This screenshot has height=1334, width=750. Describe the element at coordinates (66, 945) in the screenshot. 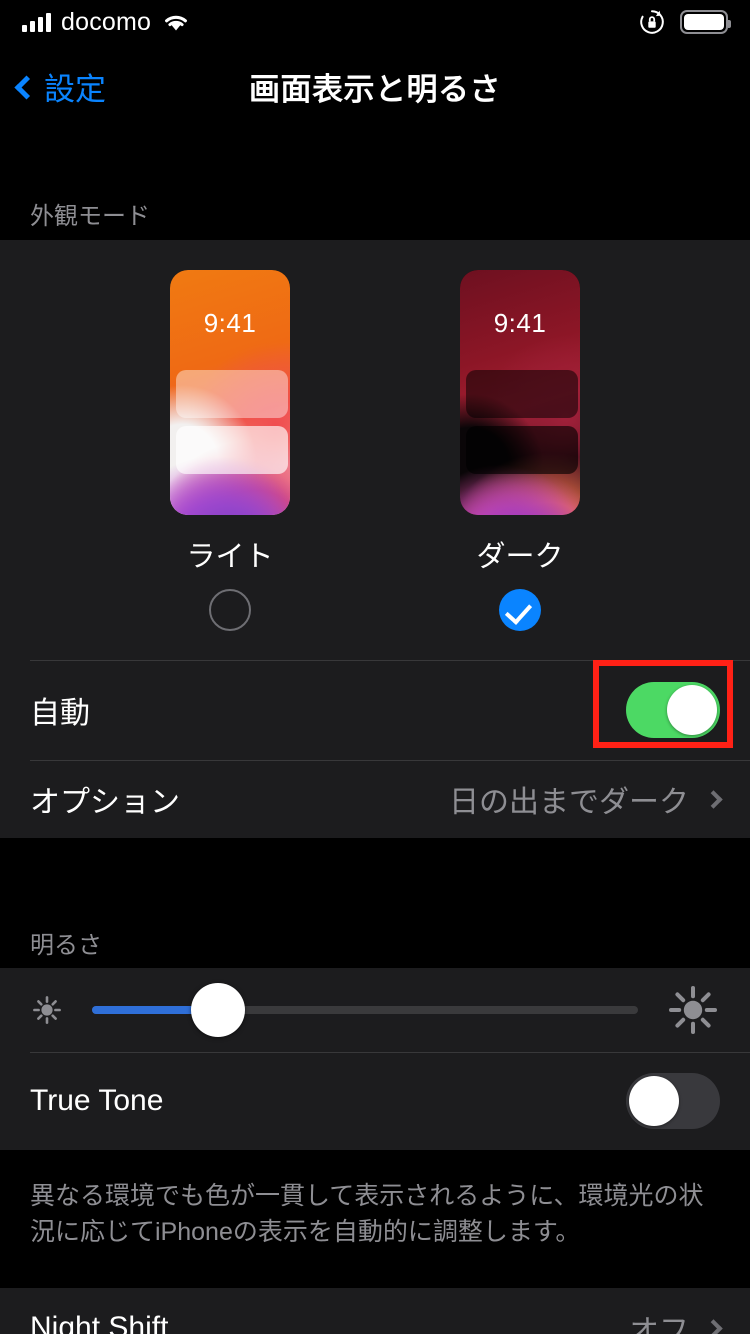

I see `brightness-section-header: 明るさ` at that location.